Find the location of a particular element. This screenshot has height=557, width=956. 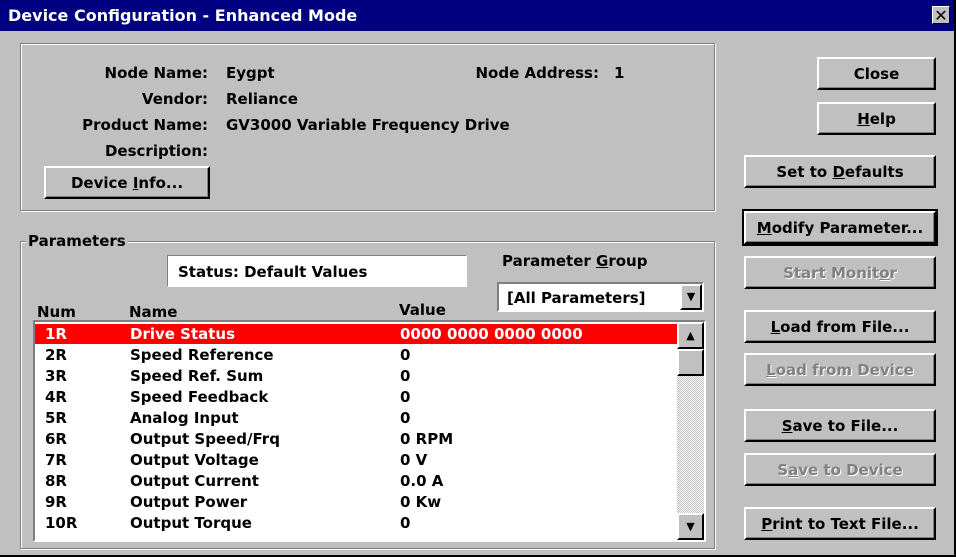

column-header-num: Num is located at coordinates (56, 312).